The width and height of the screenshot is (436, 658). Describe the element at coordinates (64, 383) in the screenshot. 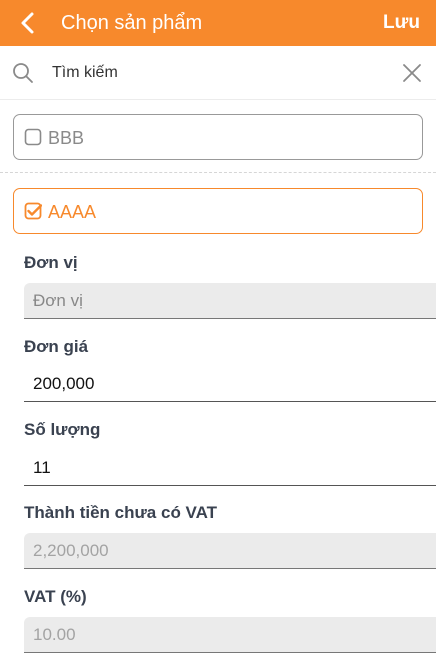

I see `price-value: 200,000` at that location.